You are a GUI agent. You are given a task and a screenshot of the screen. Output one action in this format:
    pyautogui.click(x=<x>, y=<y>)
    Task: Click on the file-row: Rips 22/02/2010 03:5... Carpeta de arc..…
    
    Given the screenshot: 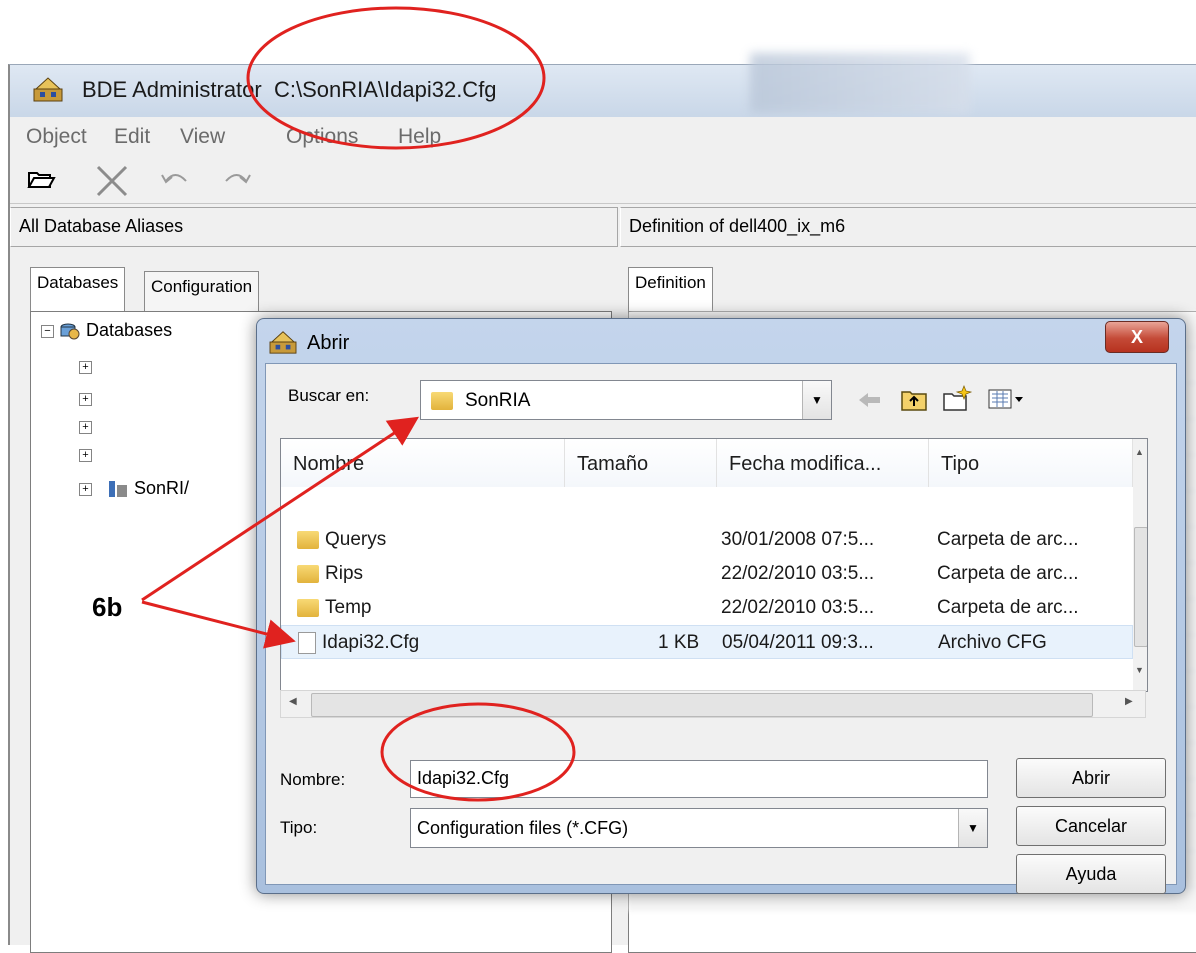 What is the action you would take?
    pyautogui.click(x=707, y=574)
    